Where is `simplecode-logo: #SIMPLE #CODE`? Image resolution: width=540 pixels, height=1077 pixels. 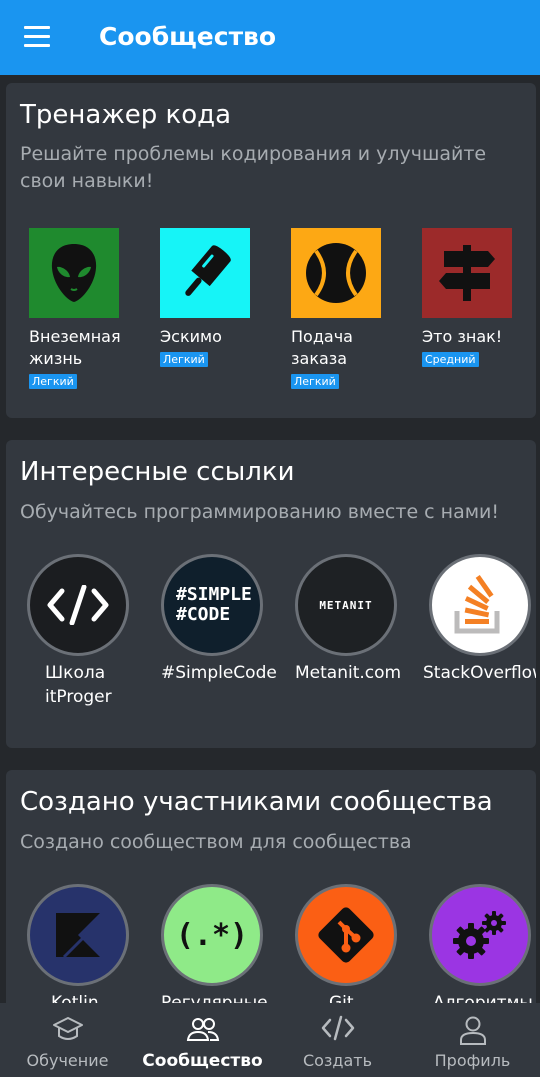
simplecode-logo: #SIMPLE #CODE is located at coordinates (214, 604).